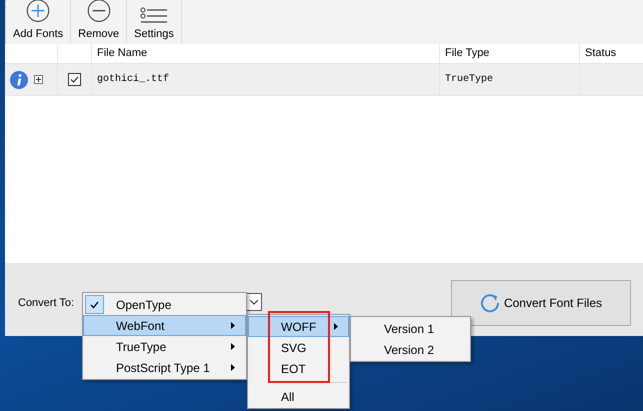 This screenshot has width=643, height=411. Describe the element at coordinates (254, 302) in the screenshot. I see `chevron-icon` at that location.